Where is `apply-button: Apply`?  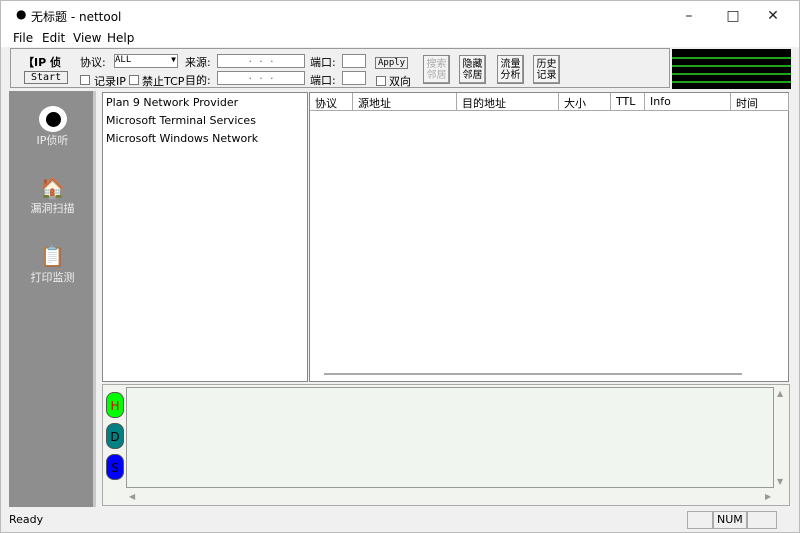 apply-button: Apply is located at coordinates (392, 63).